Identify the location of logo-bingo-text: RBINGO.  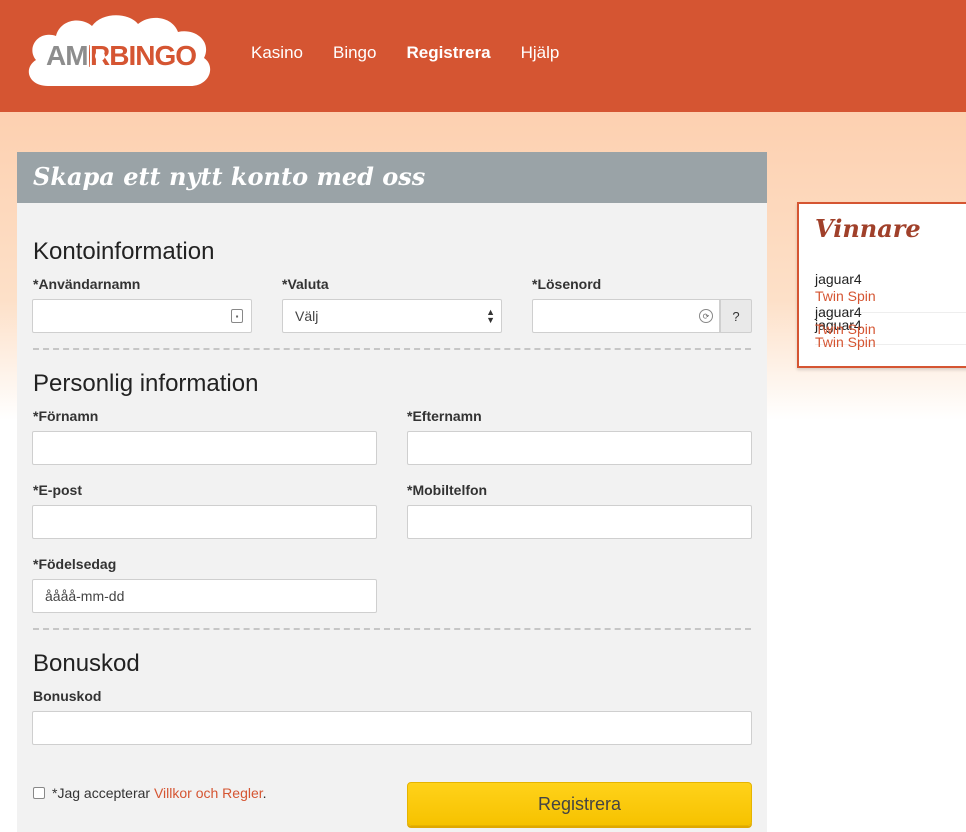
(143, 55).